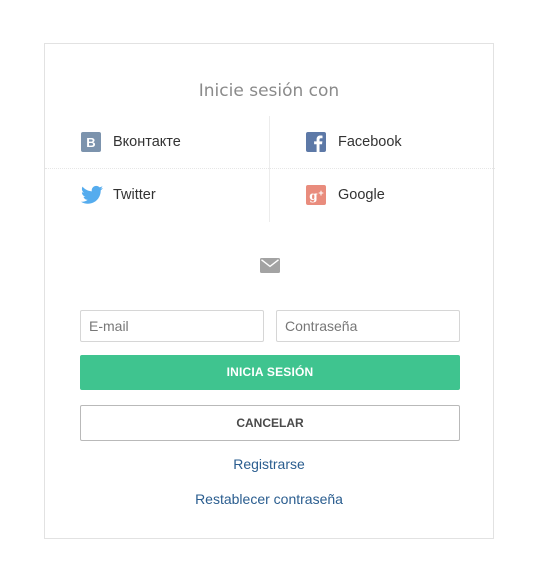  I want to click on email-input, so click(172, 326).